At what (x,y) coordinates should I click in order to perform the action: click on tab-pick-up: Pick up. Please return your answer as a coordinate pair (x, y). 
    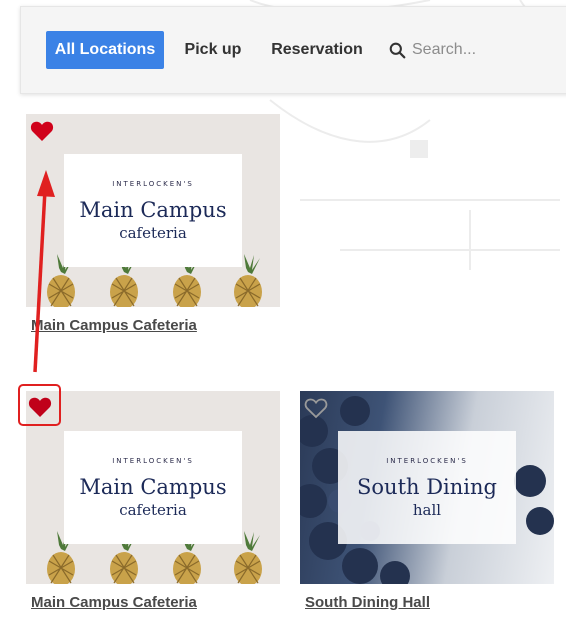
    Looking at the image, I should click on (213, 50).